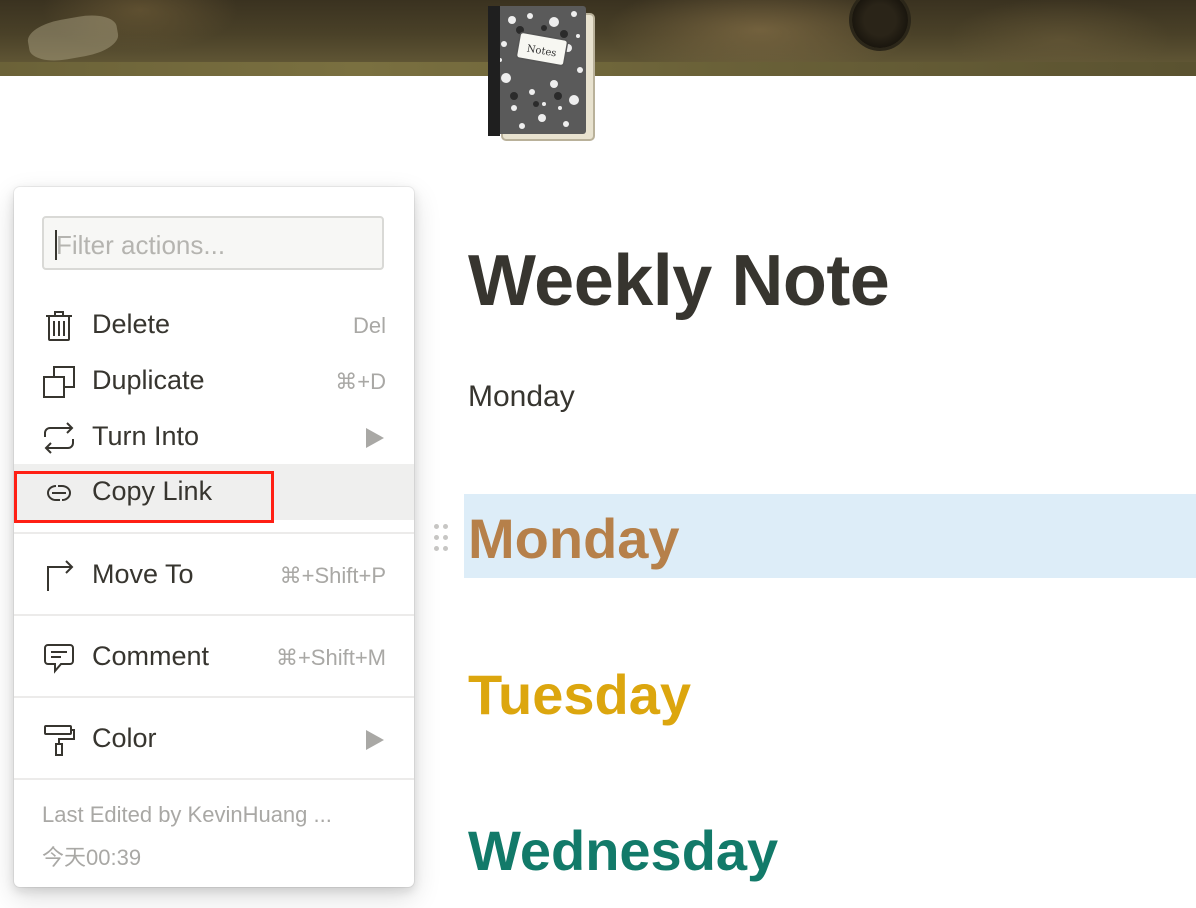  Describe the element at coordinates (214, 325) in the screenshot. I see `menu-item-delete: Delete Del` at that location.